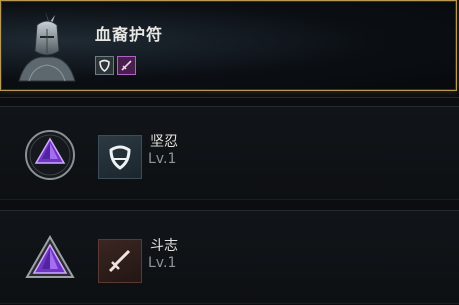  I want to click on purple-circle-gem-icon, so click(50, 155).